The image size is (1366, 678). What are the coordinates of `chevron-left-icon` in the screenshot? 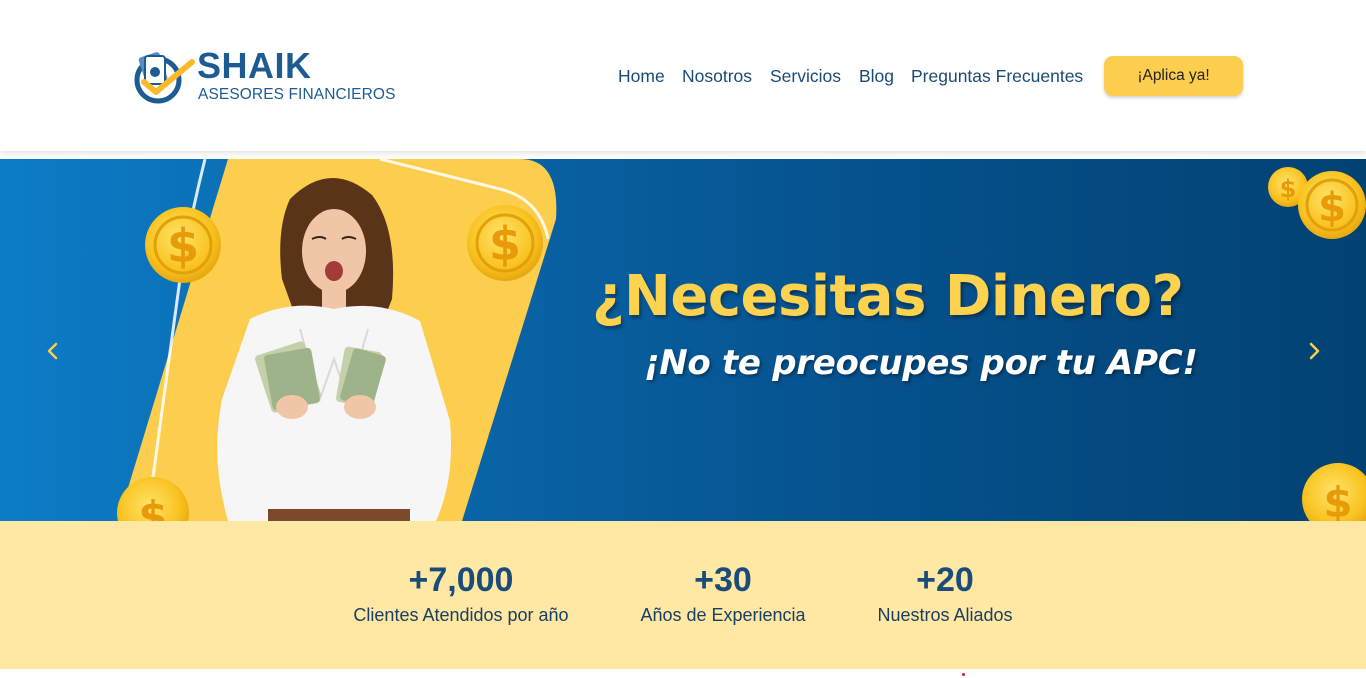 It's located at (53, 351).